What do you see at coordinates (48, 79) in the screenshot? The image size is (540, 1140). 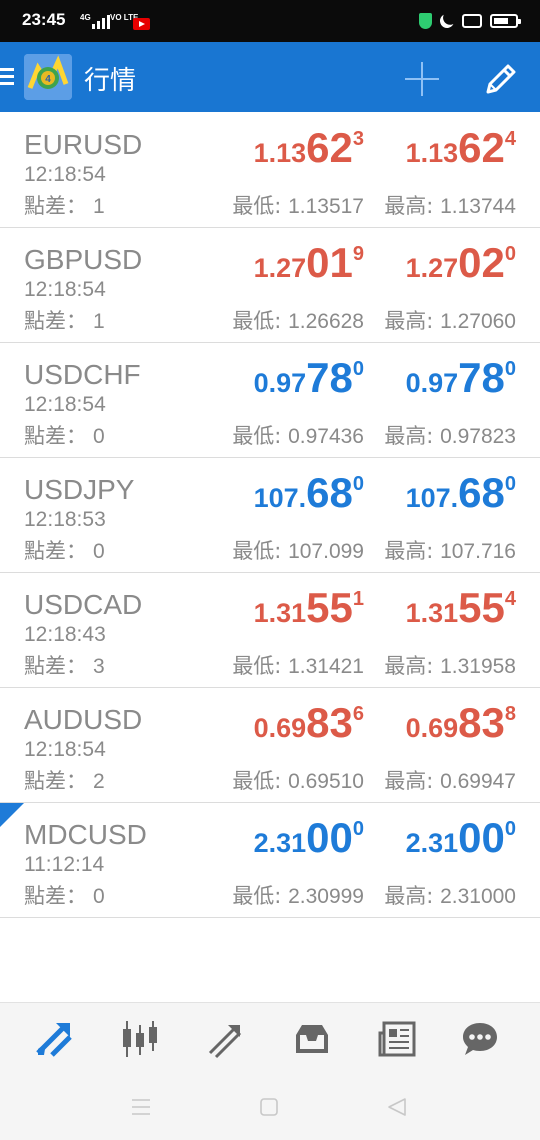 I see `svg-text: 4` at bounding box center [48, 79].